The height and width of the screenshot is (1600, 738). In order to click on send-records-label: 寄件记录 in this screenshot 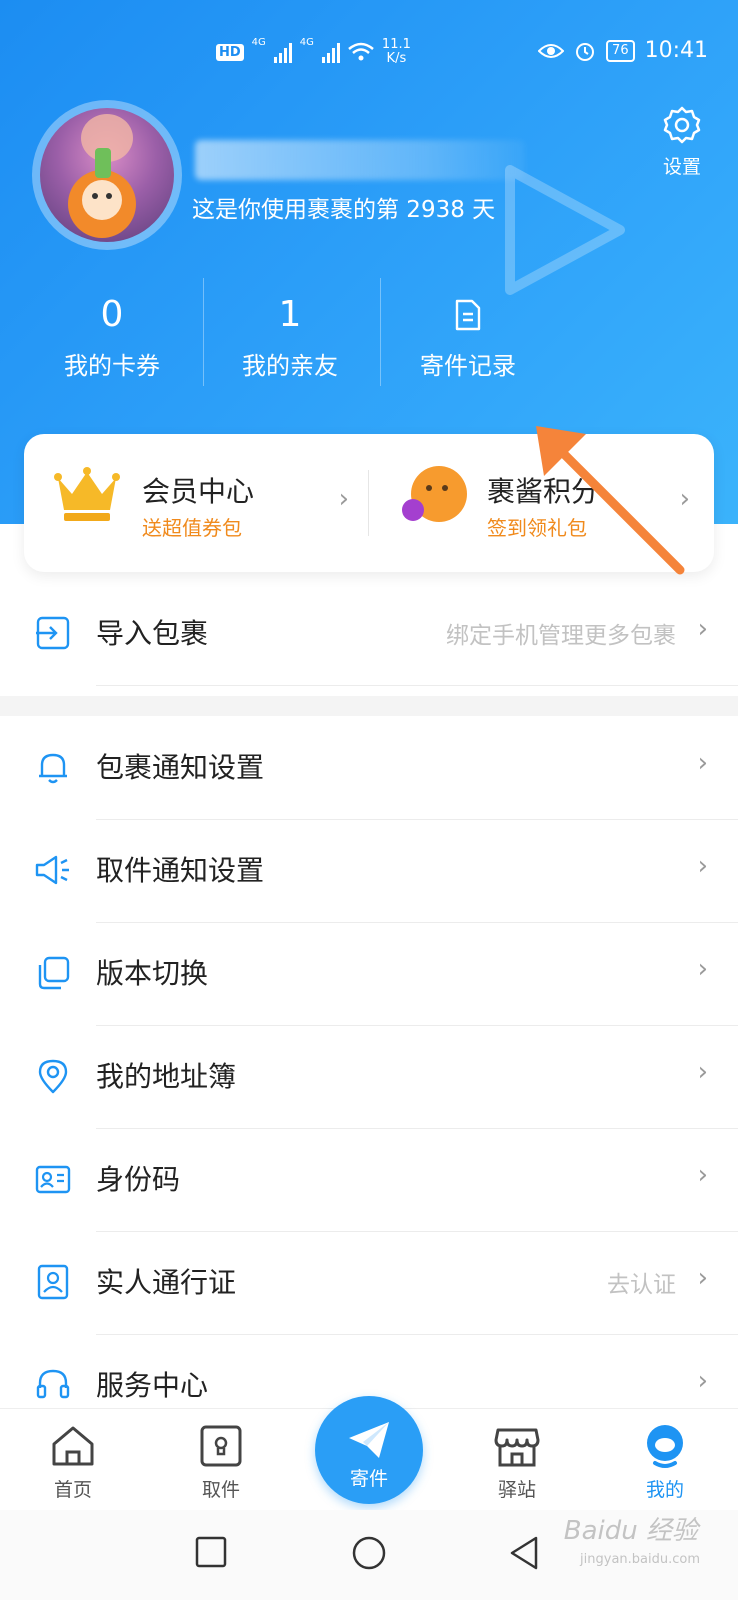, I will do `click(468, 366)`.